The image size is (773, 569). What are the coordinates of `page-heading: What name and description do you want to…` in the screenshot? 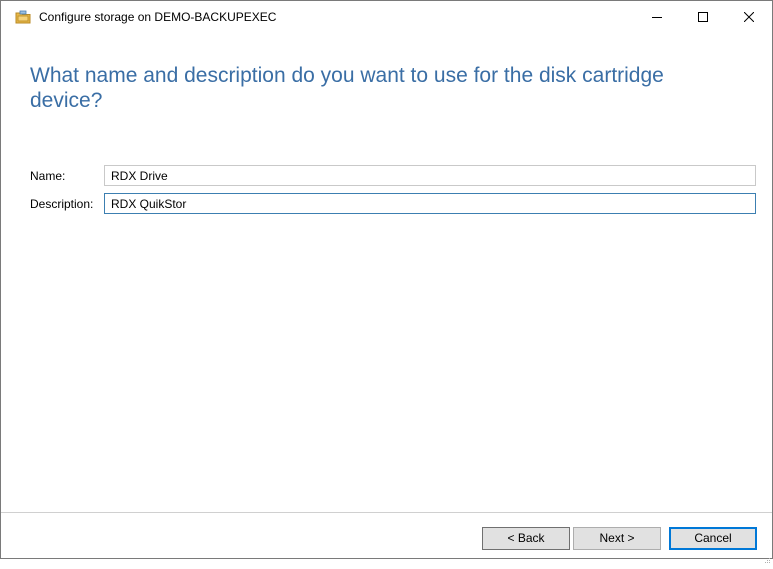 It's located at (347, 88).